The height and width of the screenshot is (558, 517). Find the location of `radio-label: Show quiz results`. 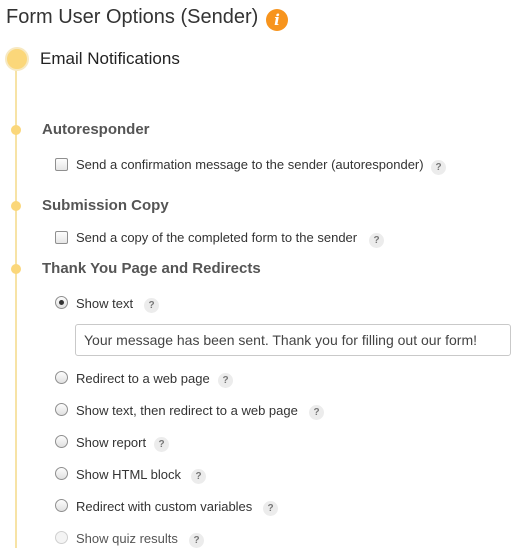

radio-label: Show quiz results is located at coordinates (127, 538).